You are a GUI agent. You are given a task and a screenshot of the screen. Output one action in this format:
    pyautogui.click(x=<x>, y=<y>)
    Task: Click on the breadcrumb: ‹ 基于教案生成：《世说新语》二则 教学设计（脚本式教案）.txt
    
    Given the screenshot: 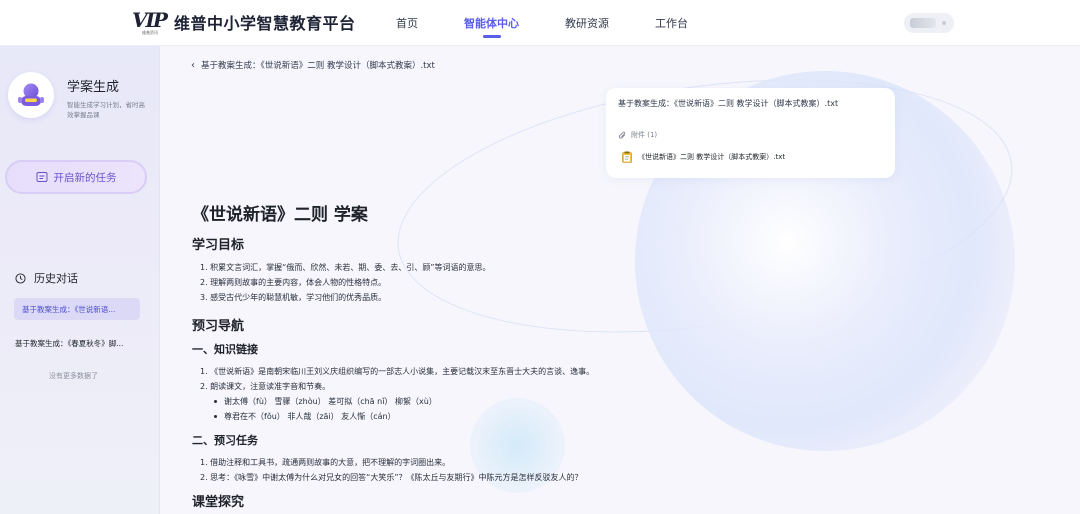 What is the action you would take?
    pyautogui.click(x=313, y=65)
    